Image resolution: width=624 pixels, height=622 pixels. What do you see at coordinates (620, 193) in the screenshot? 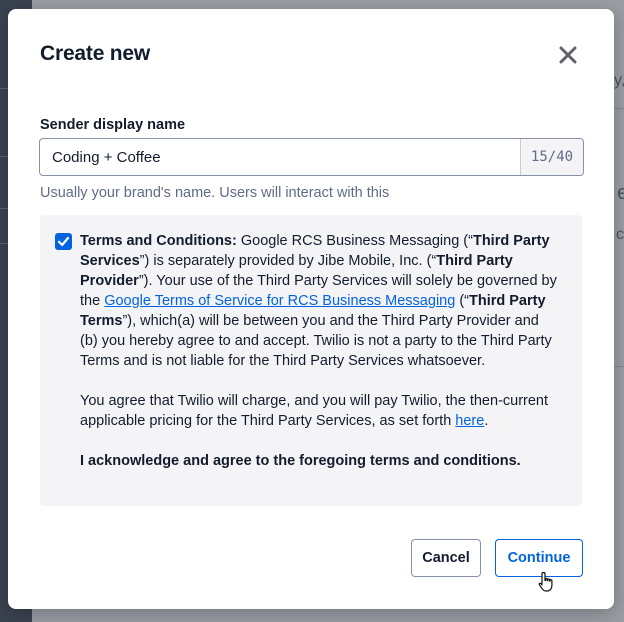
I see `background-text-fragment: e` at bounding box center [620, 193].